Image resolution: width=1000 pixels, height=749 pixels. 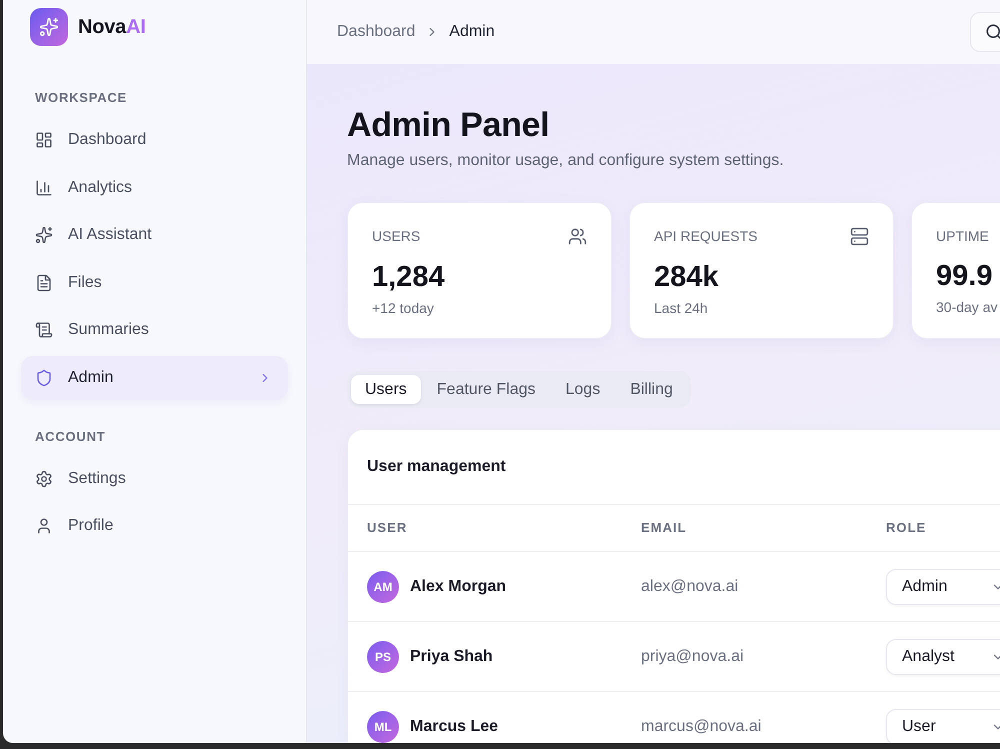 I want to click on email-text: alex@nova.ai, so click(x=690, y=586).